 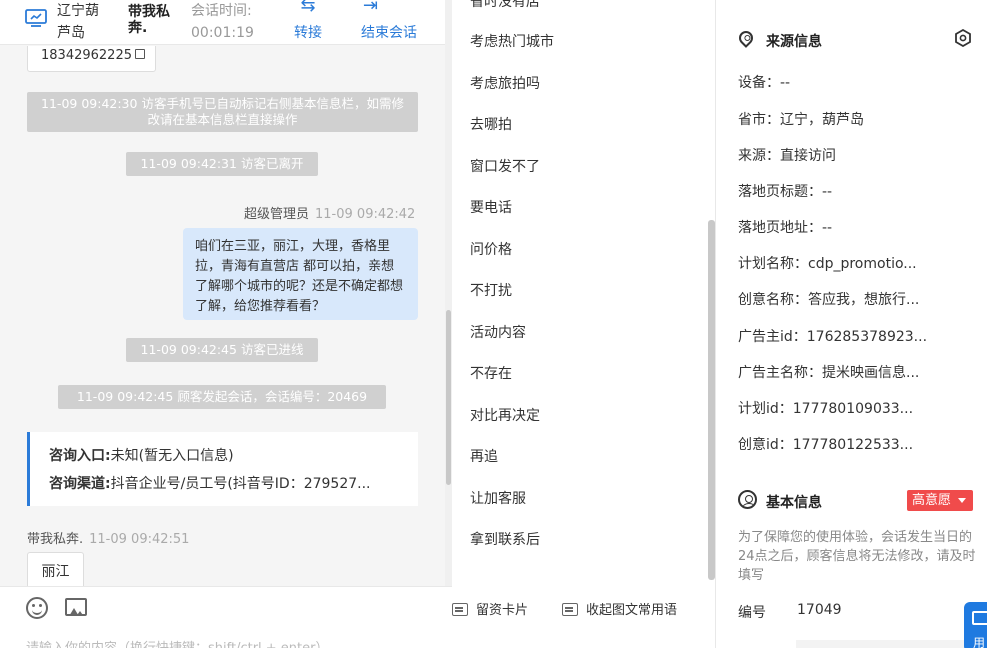 I want to click on intent-level-dropdown: 高意愿, so click(x=940, y=500).